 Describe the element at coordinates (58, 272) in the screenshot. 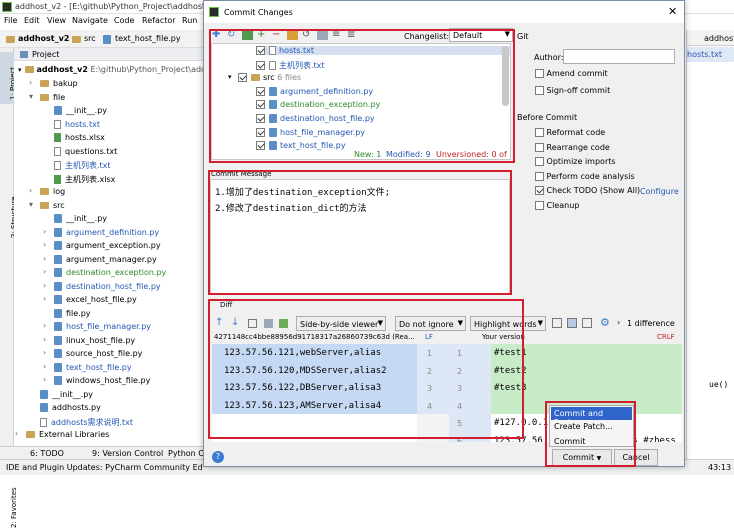

I see `python-file-icon` at that location.